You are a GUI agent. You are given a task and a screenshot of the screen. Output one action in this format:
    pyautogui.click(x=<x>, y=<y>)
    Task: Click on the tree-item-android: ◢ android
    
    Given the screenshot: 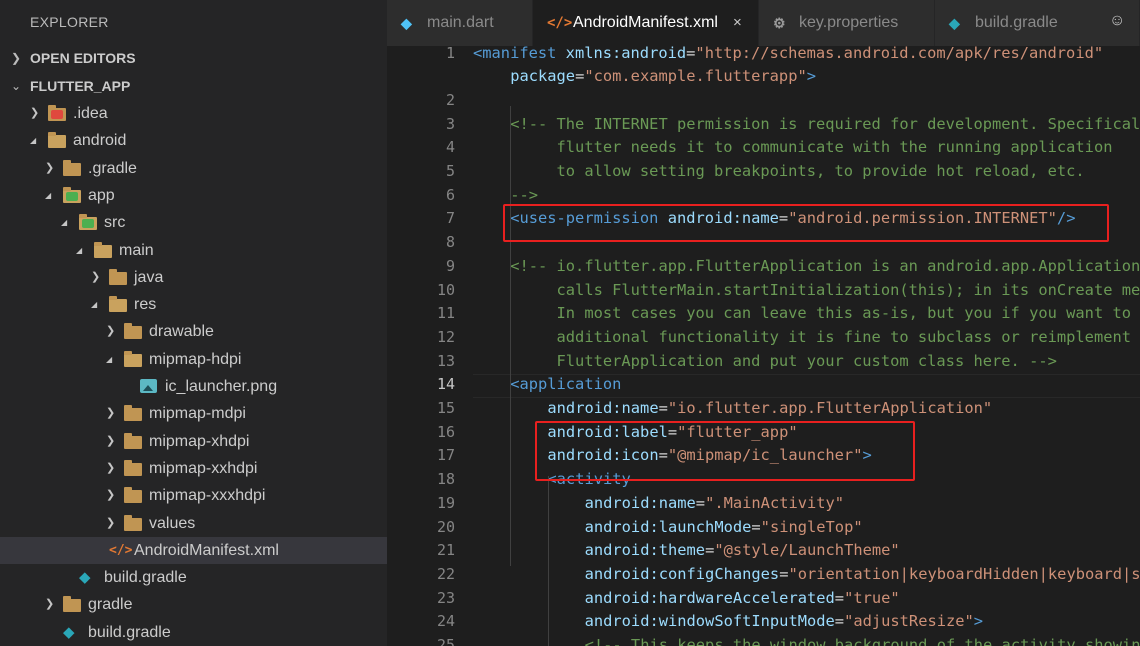 What is the action you would take?
    pyautogui.click(x=193, y=140)
    